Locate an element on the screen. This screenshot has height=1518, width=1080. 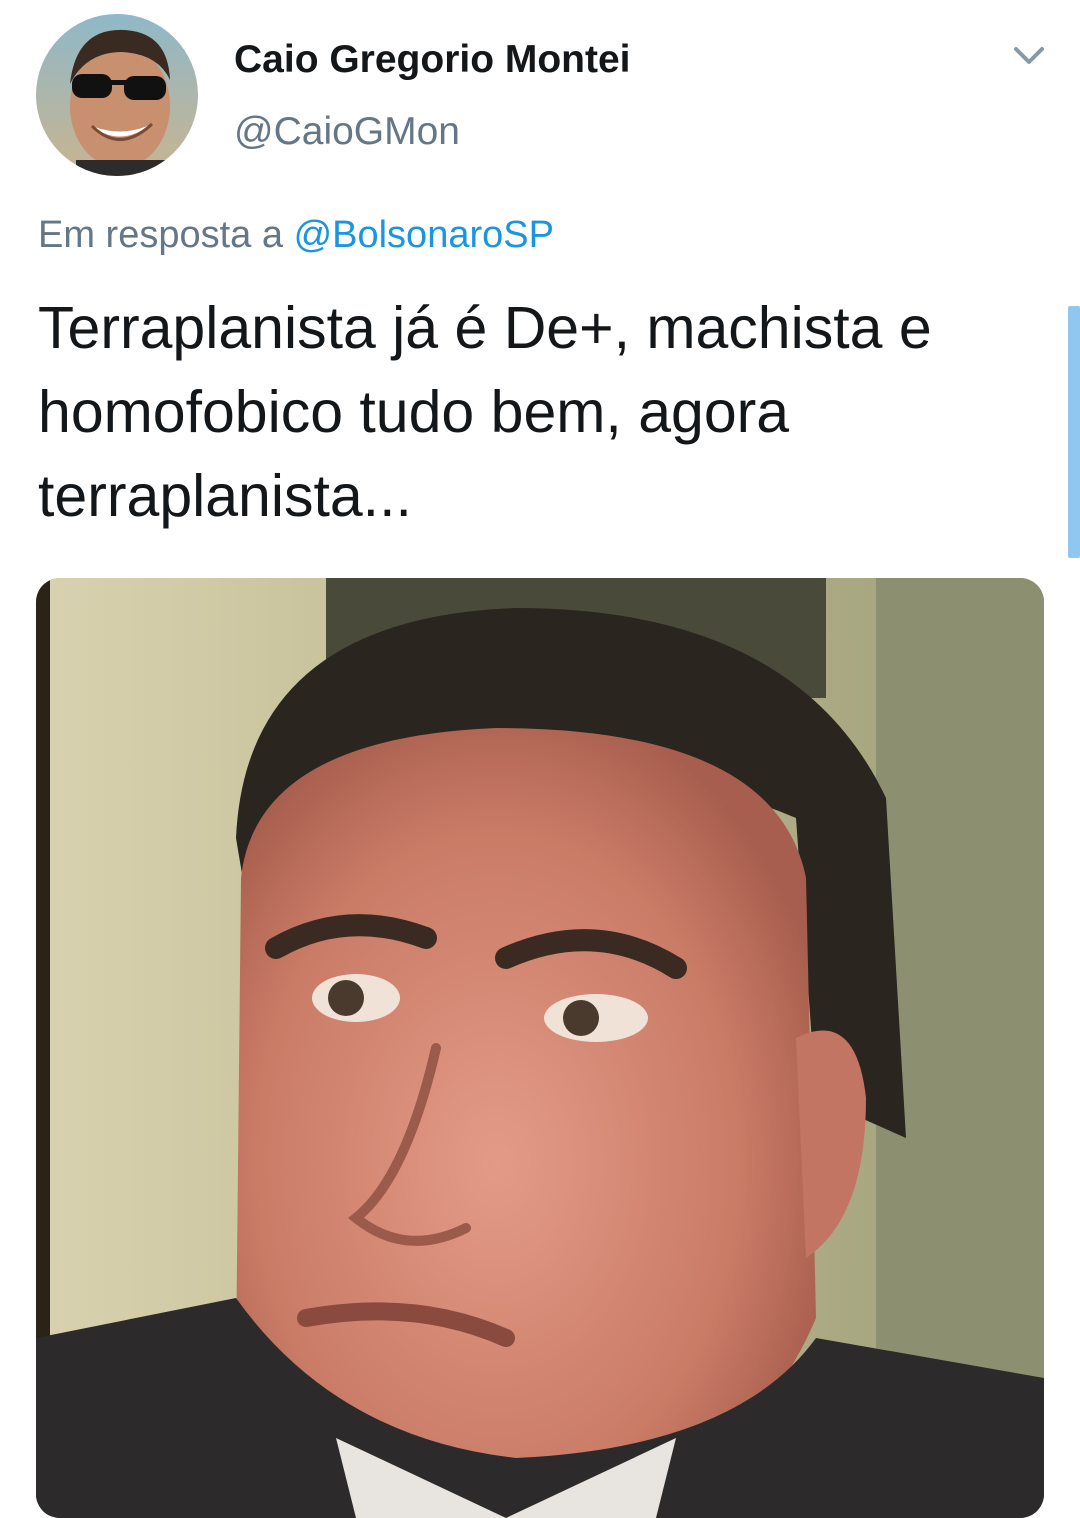
reply-prefix: Em resposta a is located at coordinates (160, 235).